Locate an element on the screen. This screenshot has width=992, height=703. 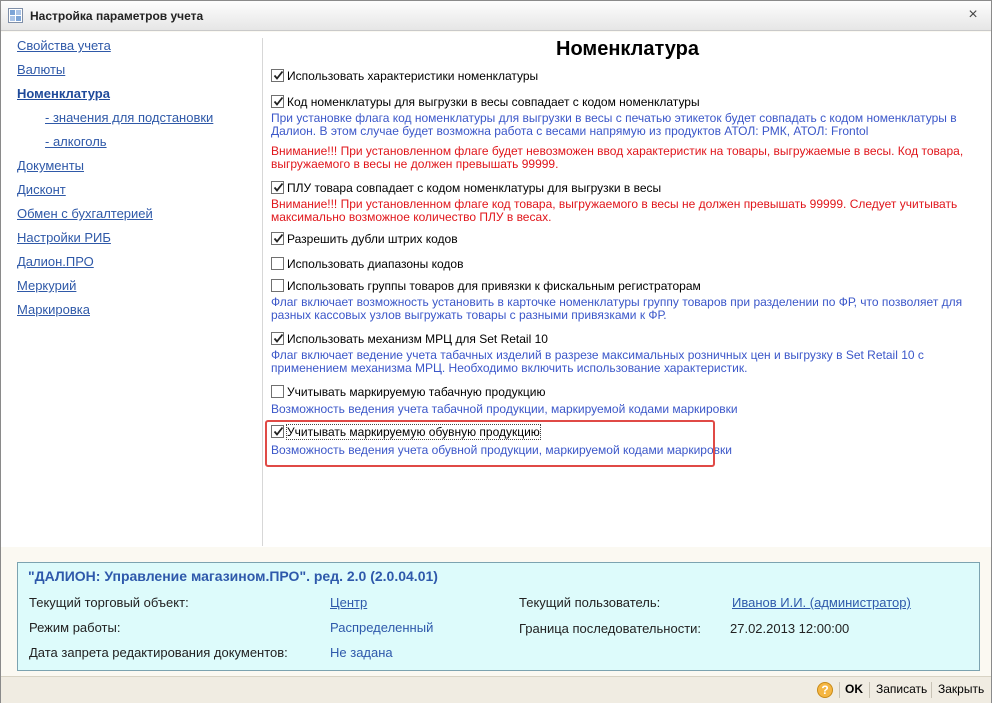
edit-lock-date-label: Дата запрета редактирования документов: is located at coordinates (158, 652).